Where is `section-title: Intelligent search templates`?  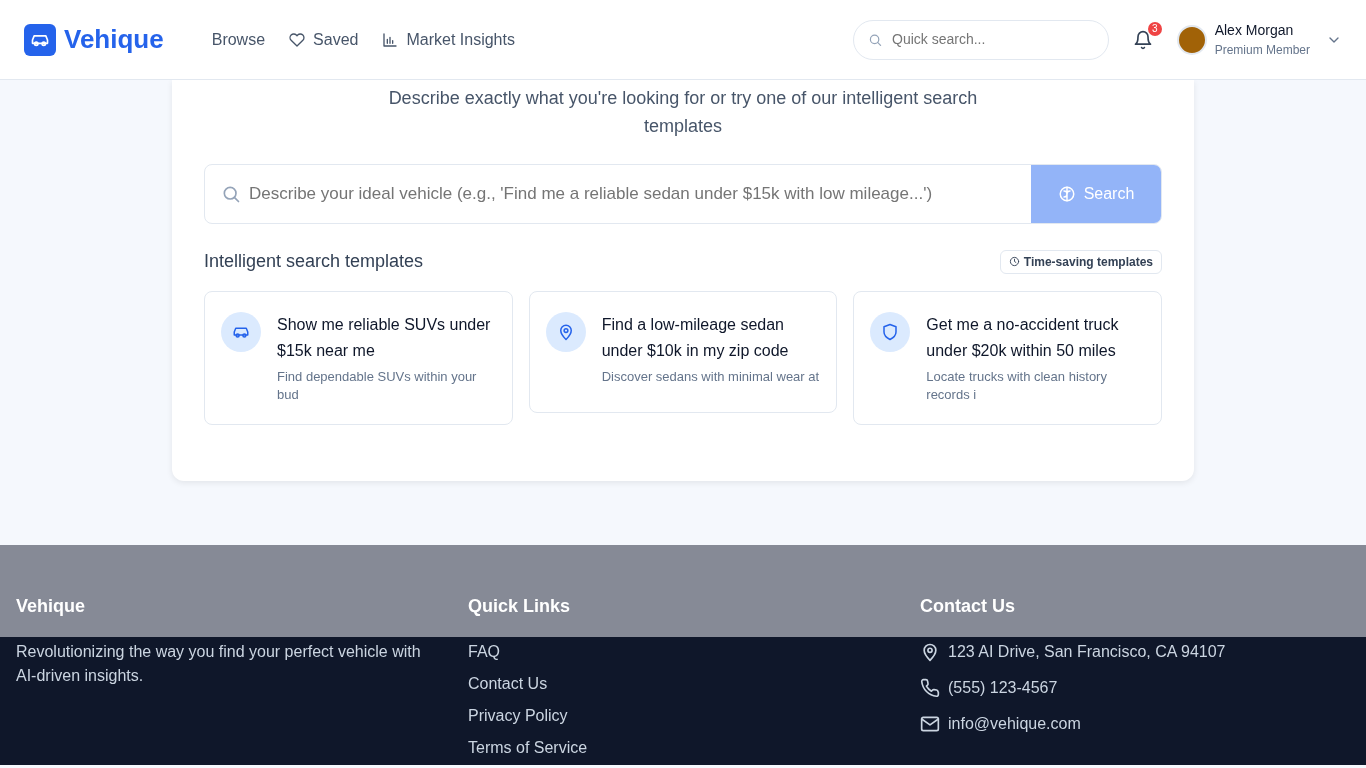 section-title: Intelligent search templates is located at coordinates (314, 261).